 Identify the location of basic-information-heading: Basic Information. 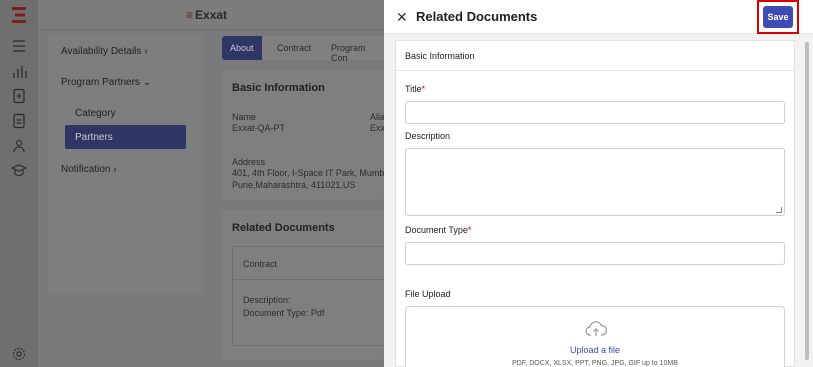
(278, 88).